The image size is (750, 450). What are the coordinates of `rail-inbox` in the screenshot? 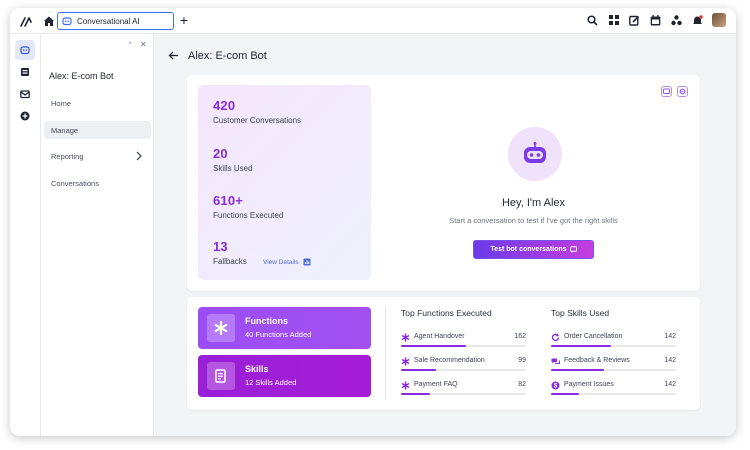 It's located at (25, 94).